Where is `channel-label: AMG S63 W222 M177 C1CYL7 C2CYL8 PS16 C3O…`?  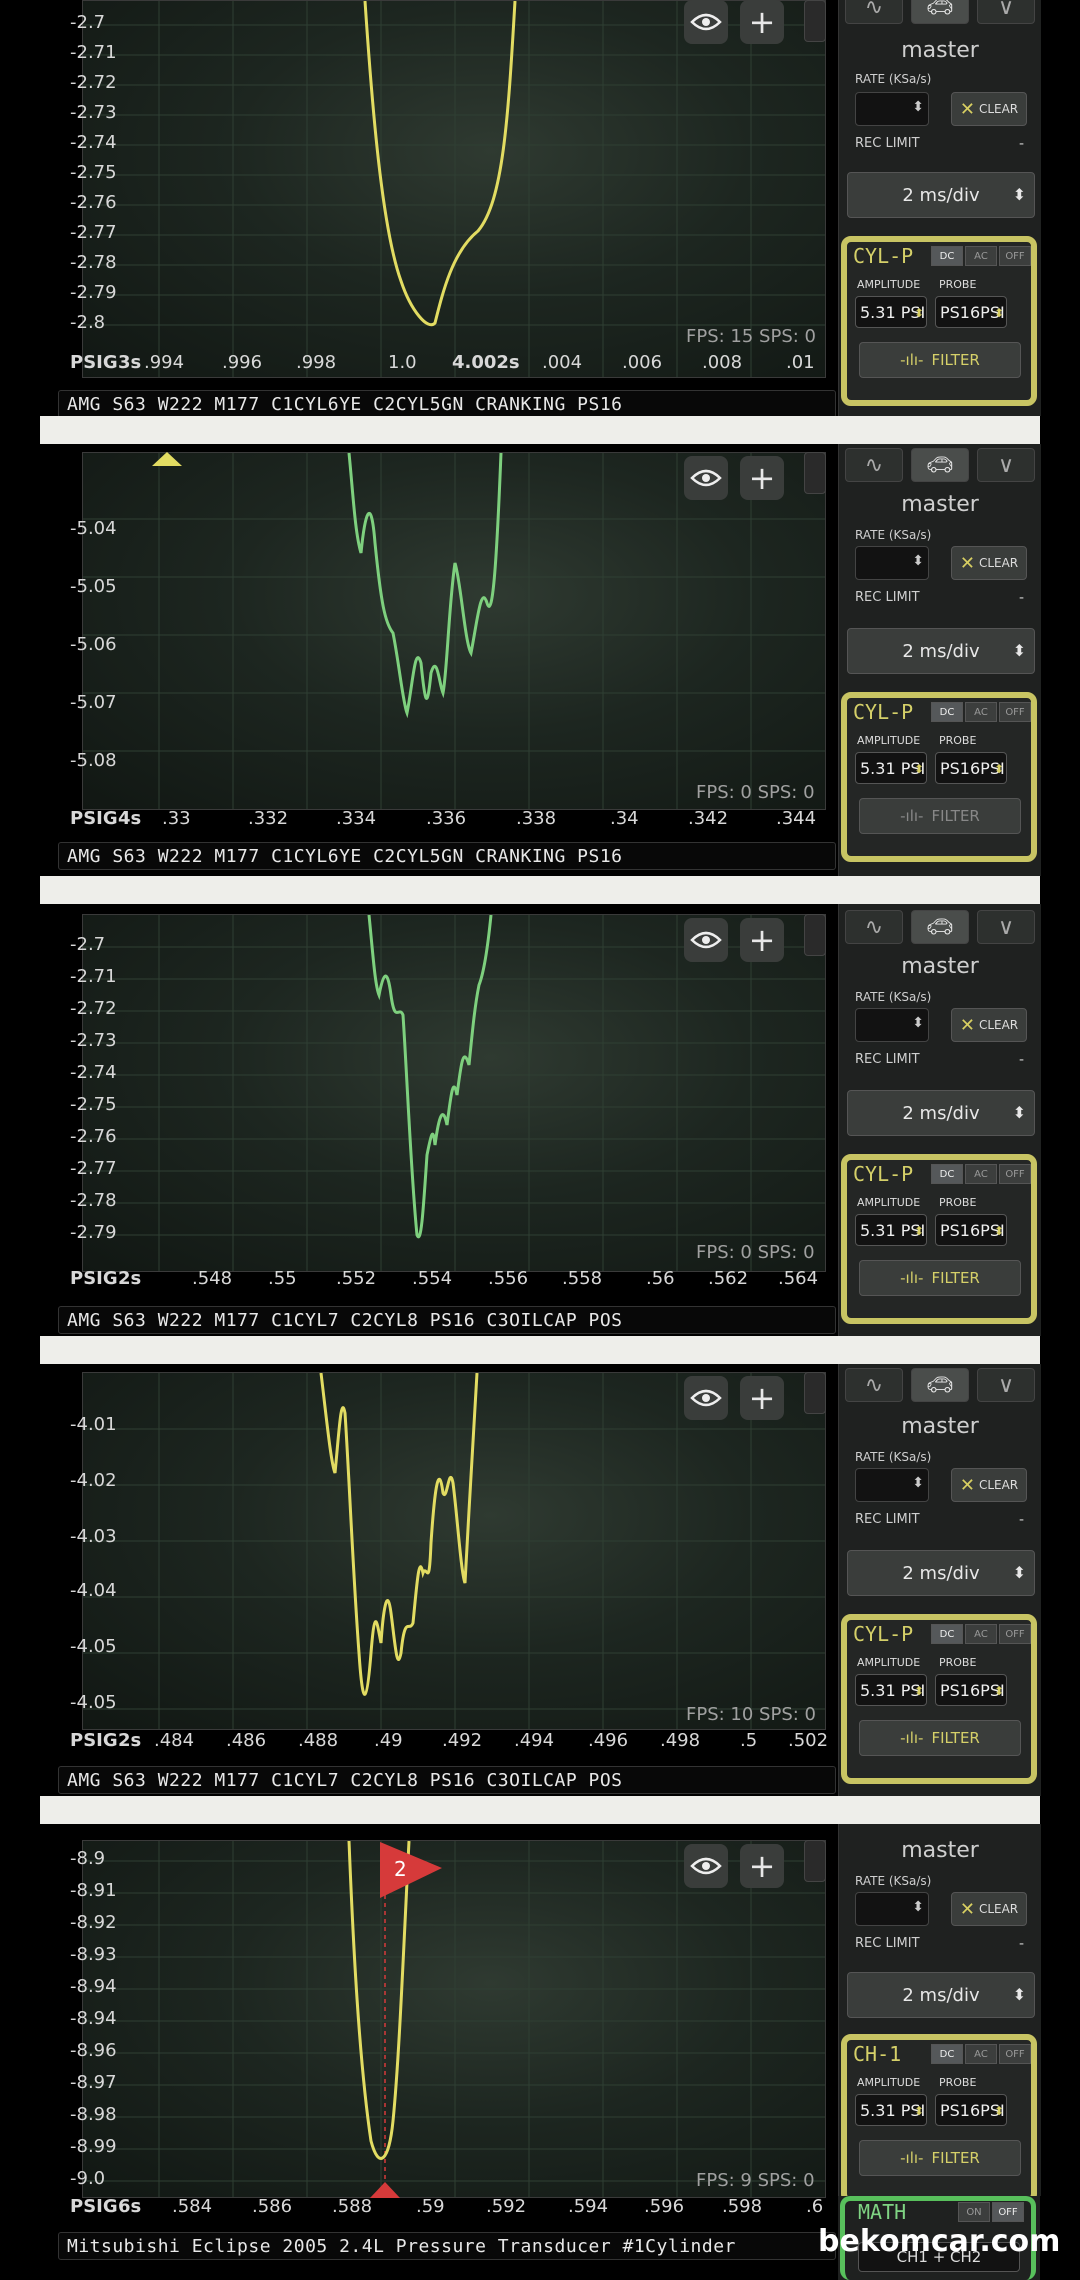 channel-label: AMG S63 W222 M177 C1CYL7 C2CYL8 PS16 C3O… is located at coordinates (447, 1780).